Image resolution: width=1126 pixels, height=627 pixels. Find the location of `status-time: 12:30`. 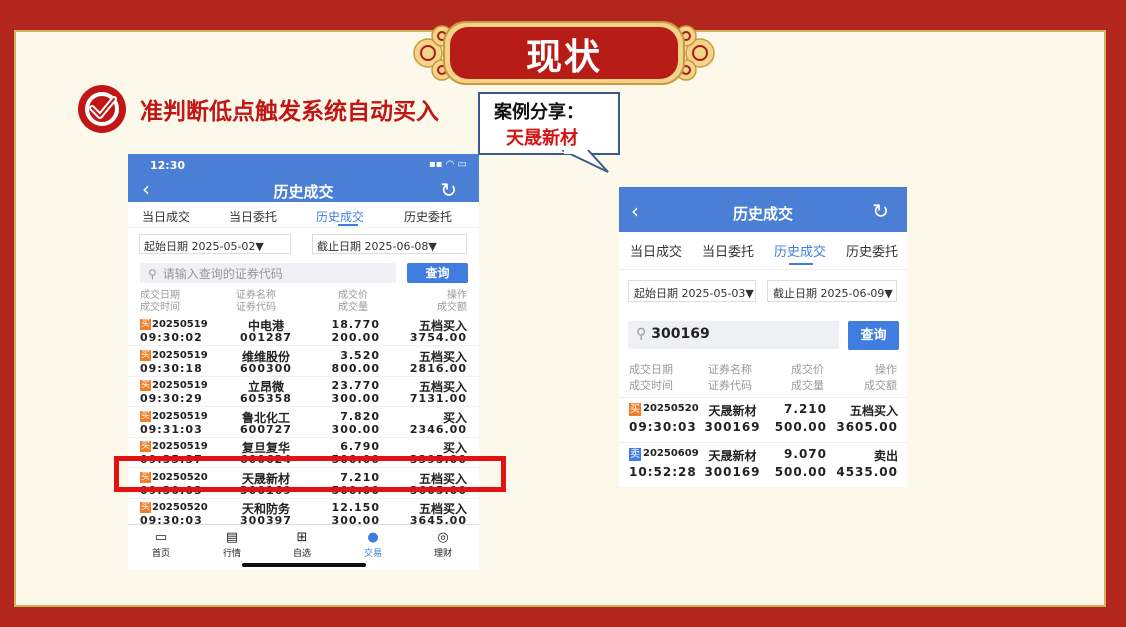

status-time: 12:30 is located at coordinates (168, 165).